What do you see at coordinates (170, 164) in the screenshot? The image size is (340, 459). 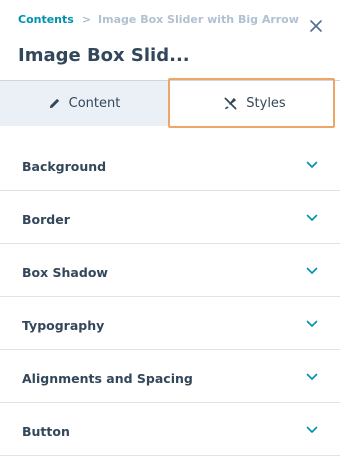 I see `section-background: Background` at bounding box center [170, 164].